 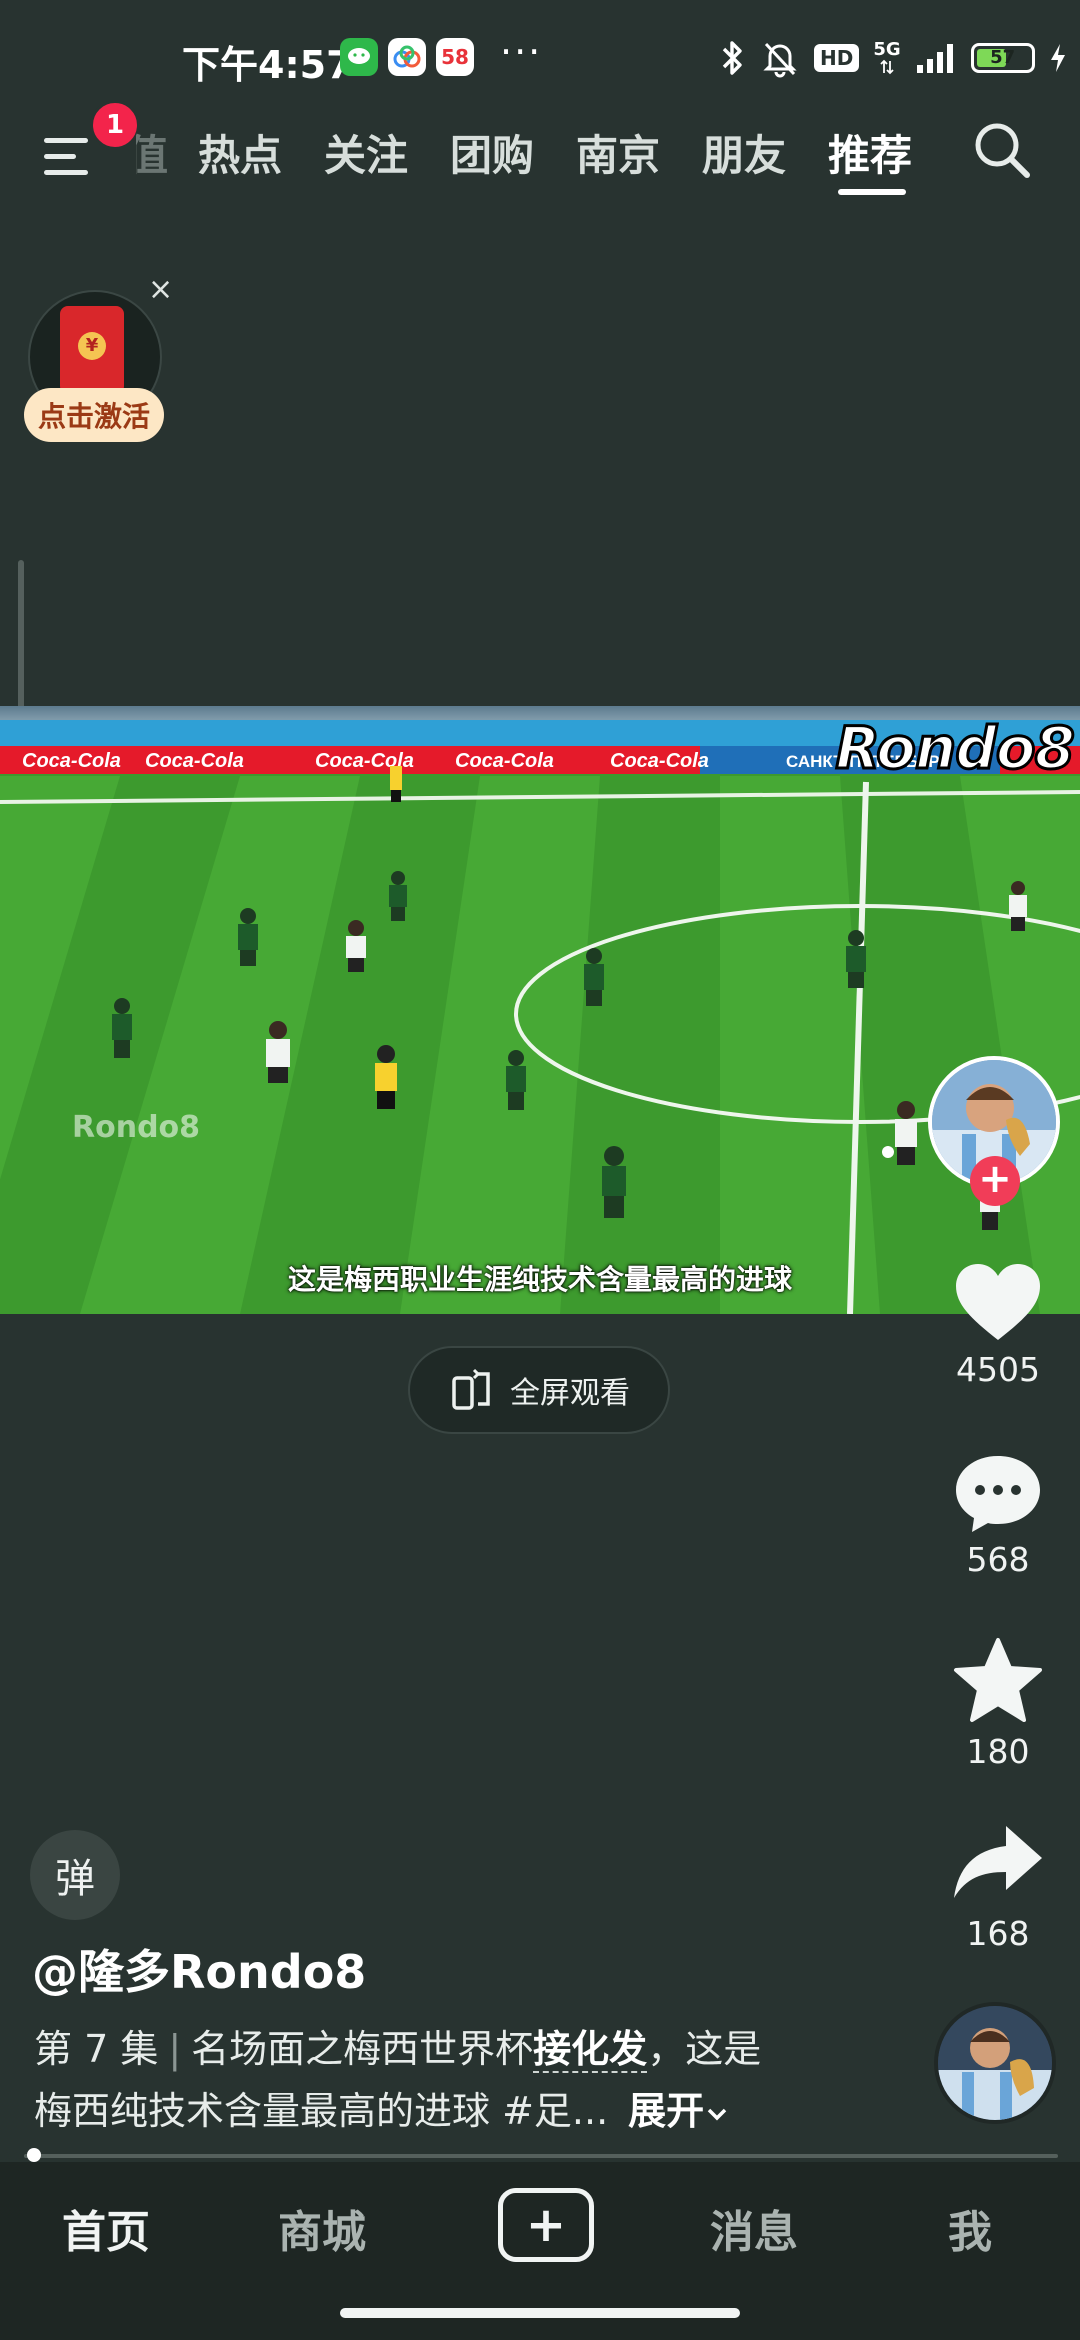 I want to click on favorite-count: 180, so click(x=998, y=1751).